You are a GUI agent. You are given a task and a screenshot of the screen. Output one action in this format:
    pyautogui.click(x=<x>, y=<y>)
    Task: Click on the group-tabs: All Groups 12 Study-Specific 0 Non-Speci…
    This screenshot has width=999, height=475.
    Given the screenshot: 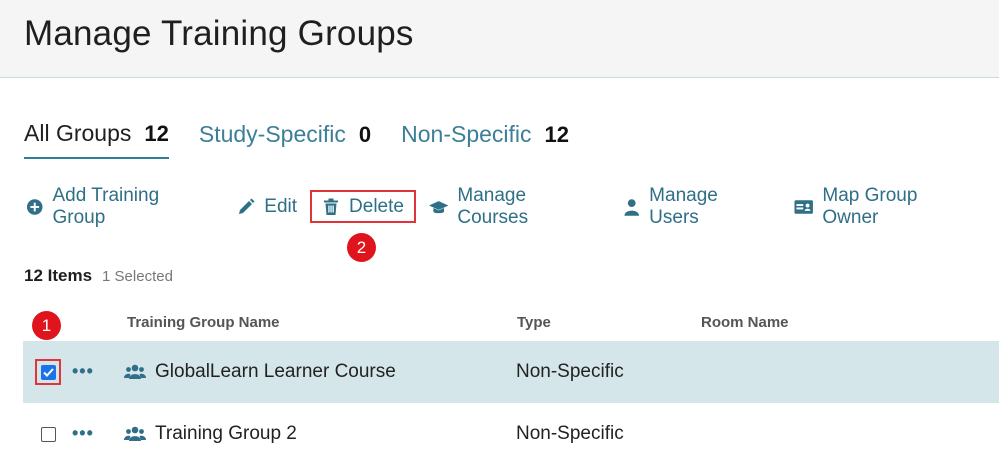 What is the action you would take?
    pyautogui.click(x=311, y=139)
    